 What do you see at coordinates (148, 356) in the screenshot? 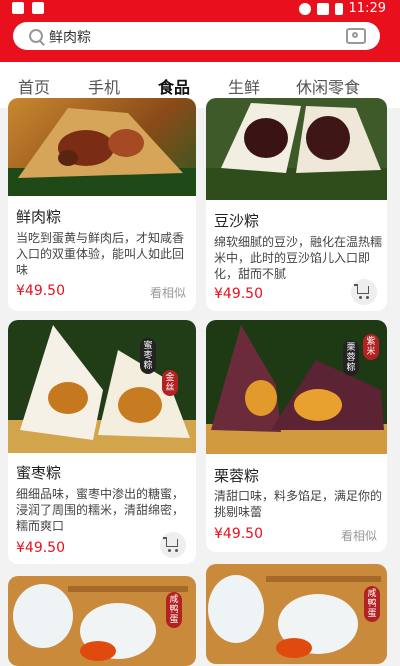
I see `label-badge: 蜜枣粽` at bounding box center [148, 356].